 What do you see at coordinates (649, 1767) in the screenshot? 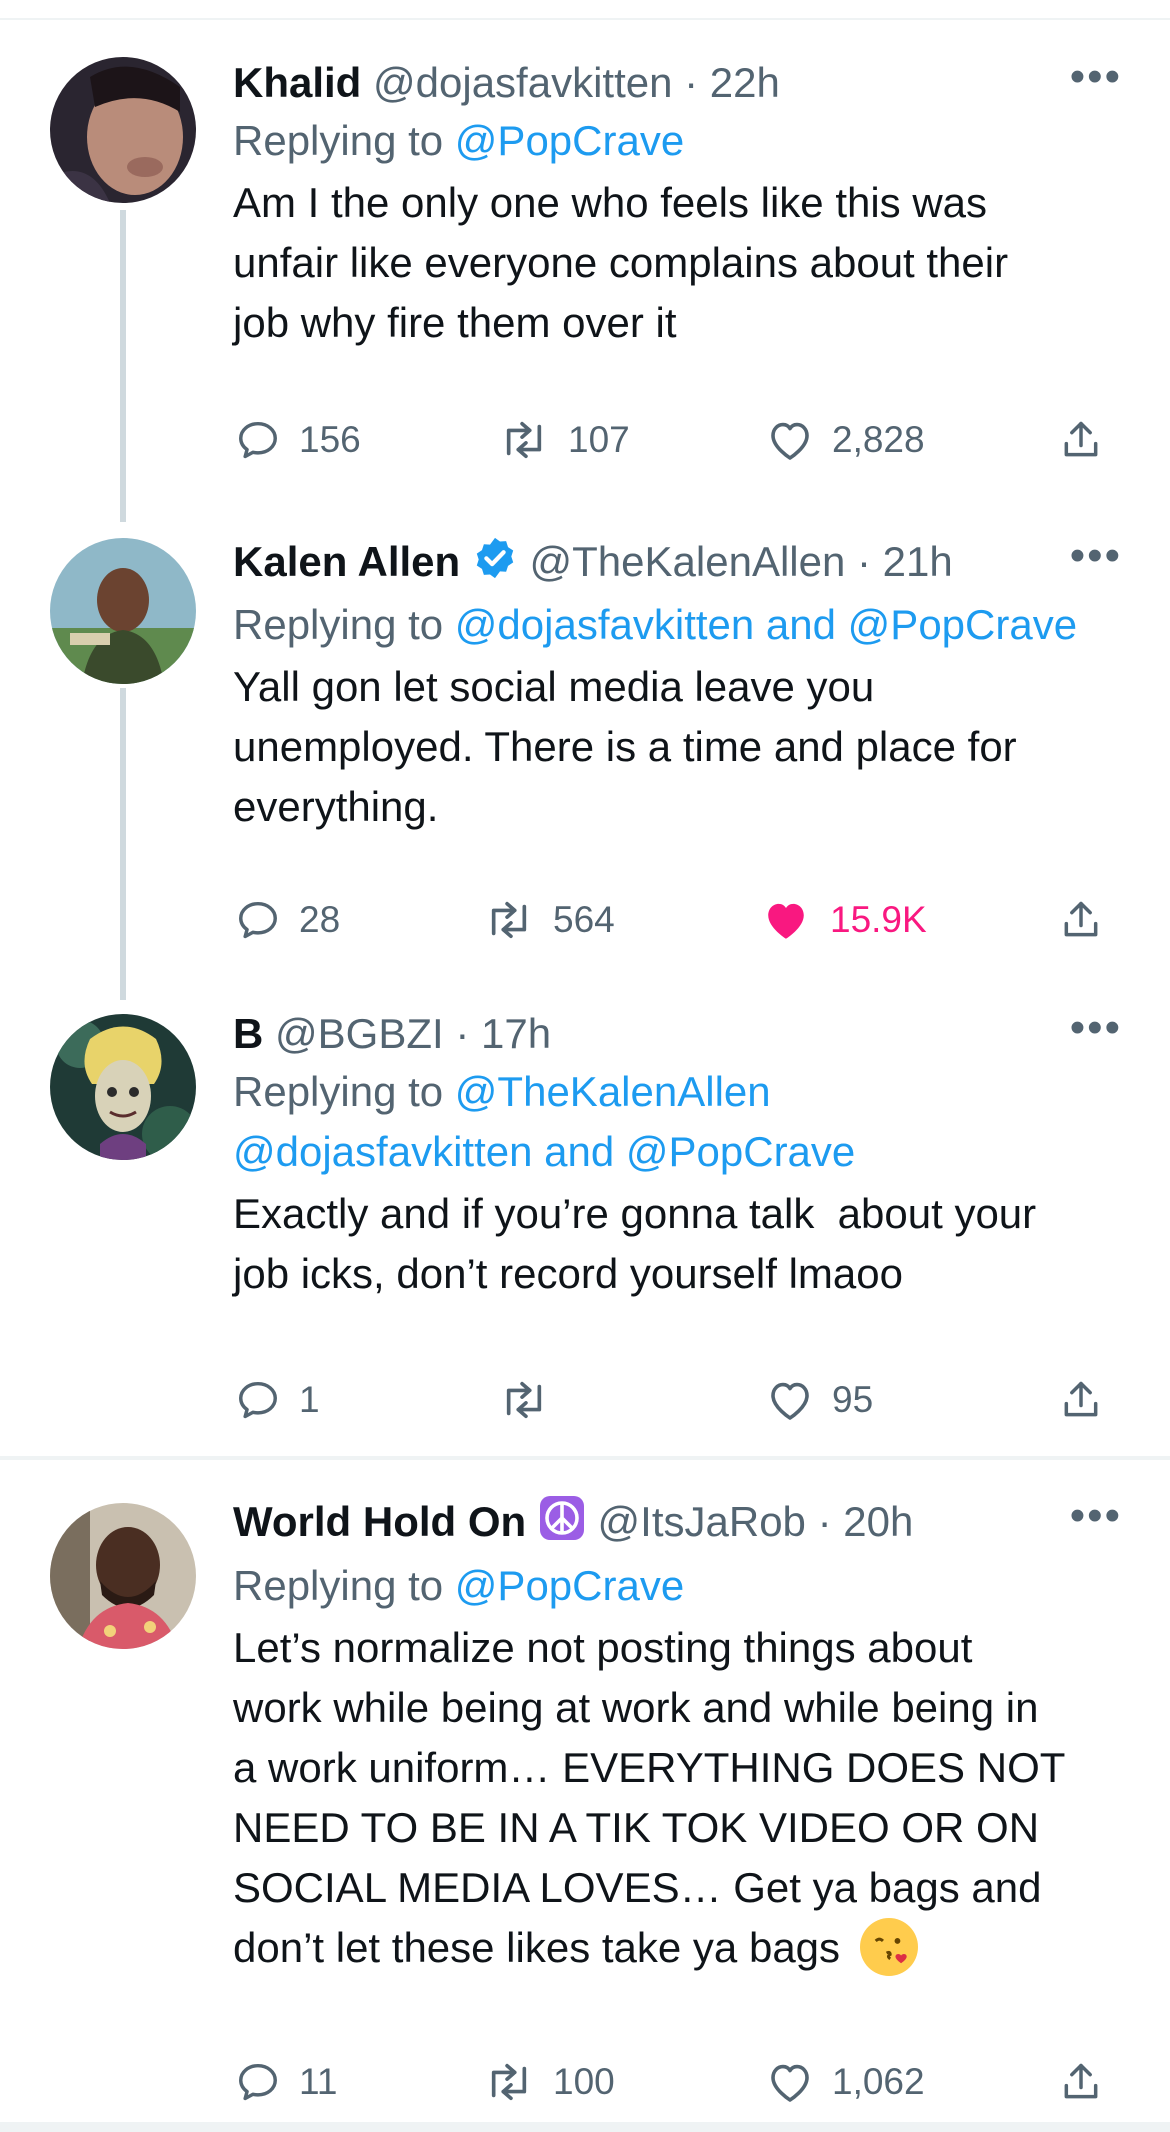
I see `tweet-text-line: a work uniform… EVERYTHING DOES NOT` at bounding box center [649, 1767].